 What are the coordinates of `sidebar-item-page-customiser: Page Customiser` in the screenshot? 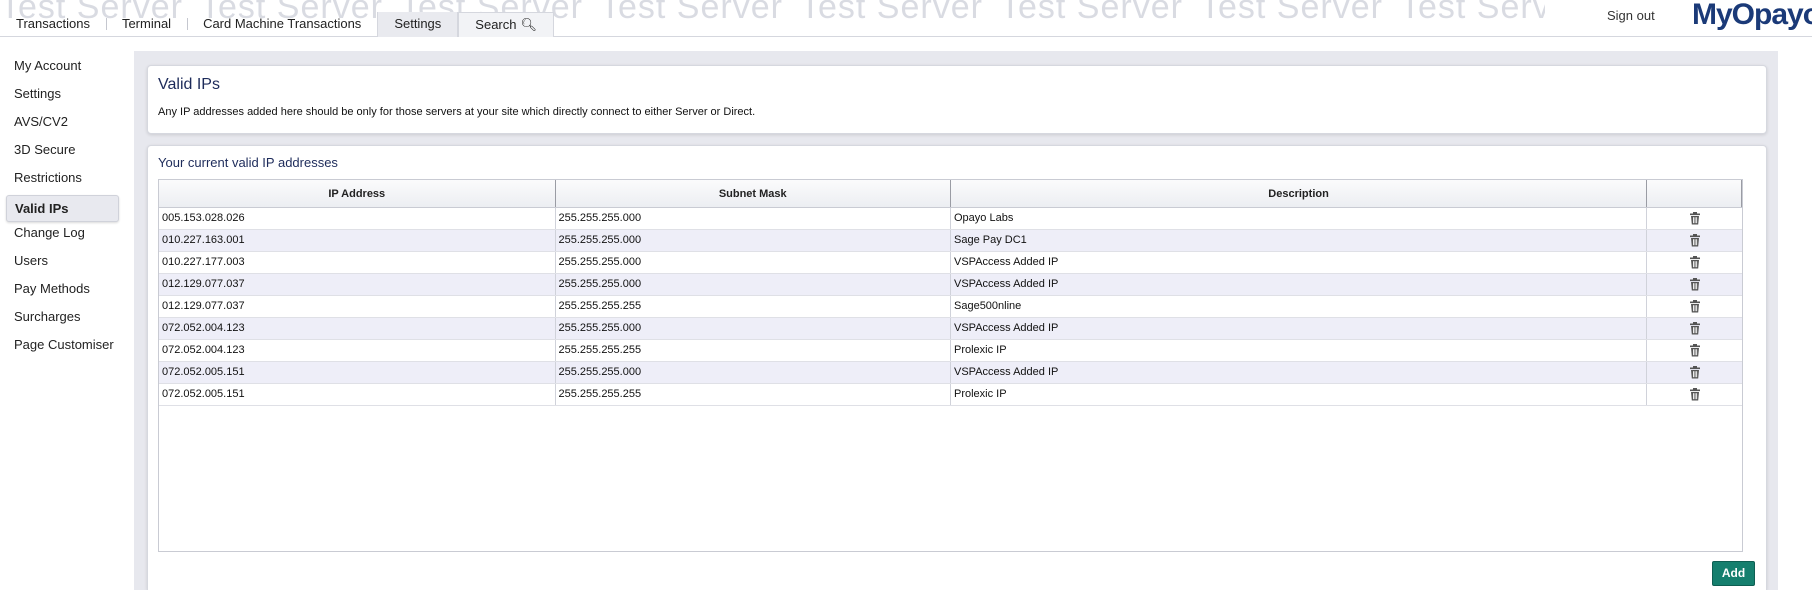 It's located at (62, 348).